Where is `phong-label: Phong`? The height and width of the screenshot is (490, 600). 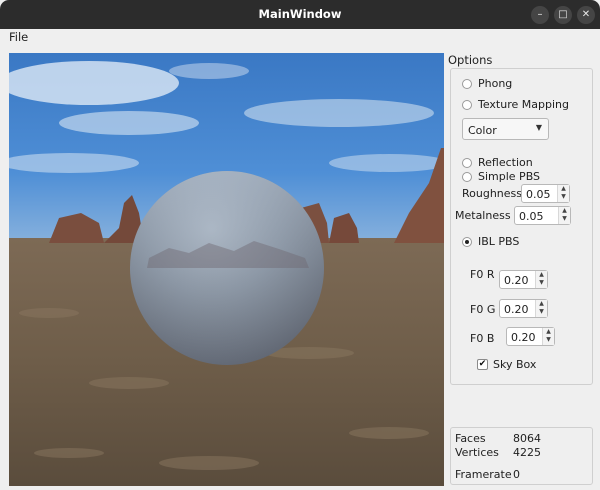 phong-label: Phong is located at coordinates (495, 83).